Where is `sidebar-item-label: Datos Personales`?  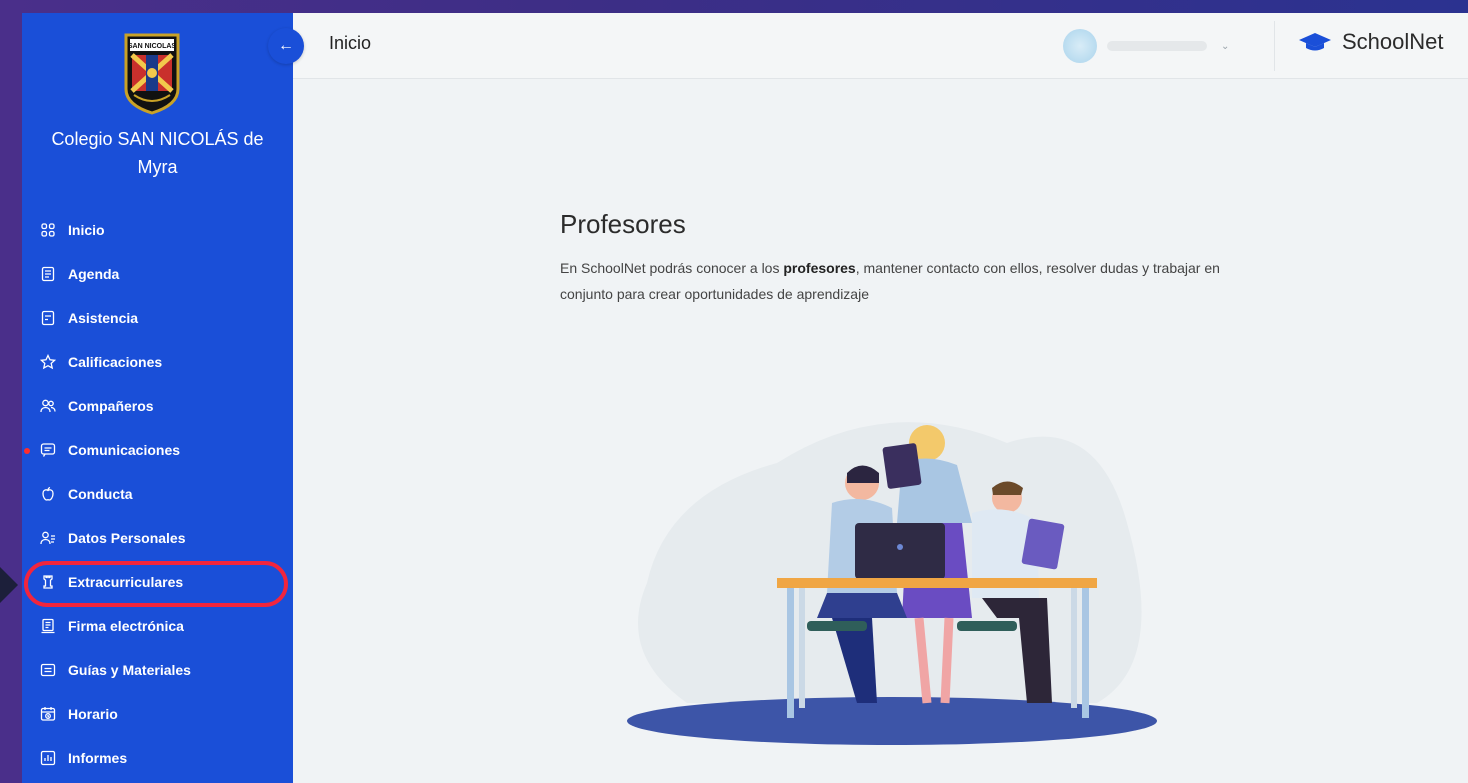 sidebar-item-label: Datos Personales is located at coordinates (127, 538).